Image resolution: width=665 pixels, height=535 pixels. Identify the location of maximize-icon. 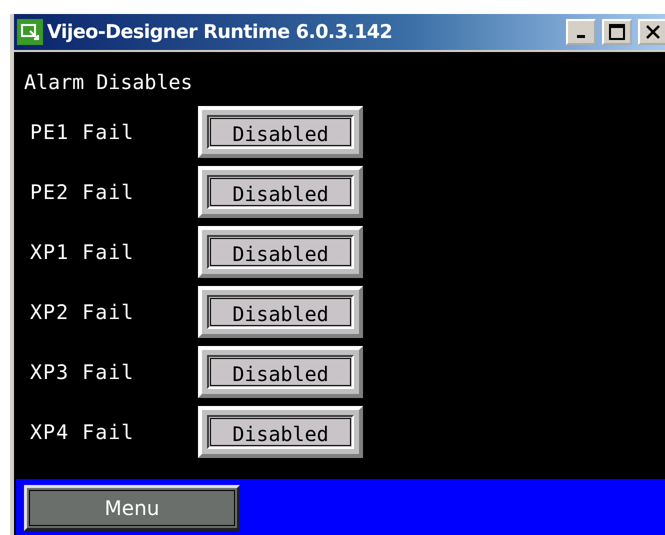
(617, 32).